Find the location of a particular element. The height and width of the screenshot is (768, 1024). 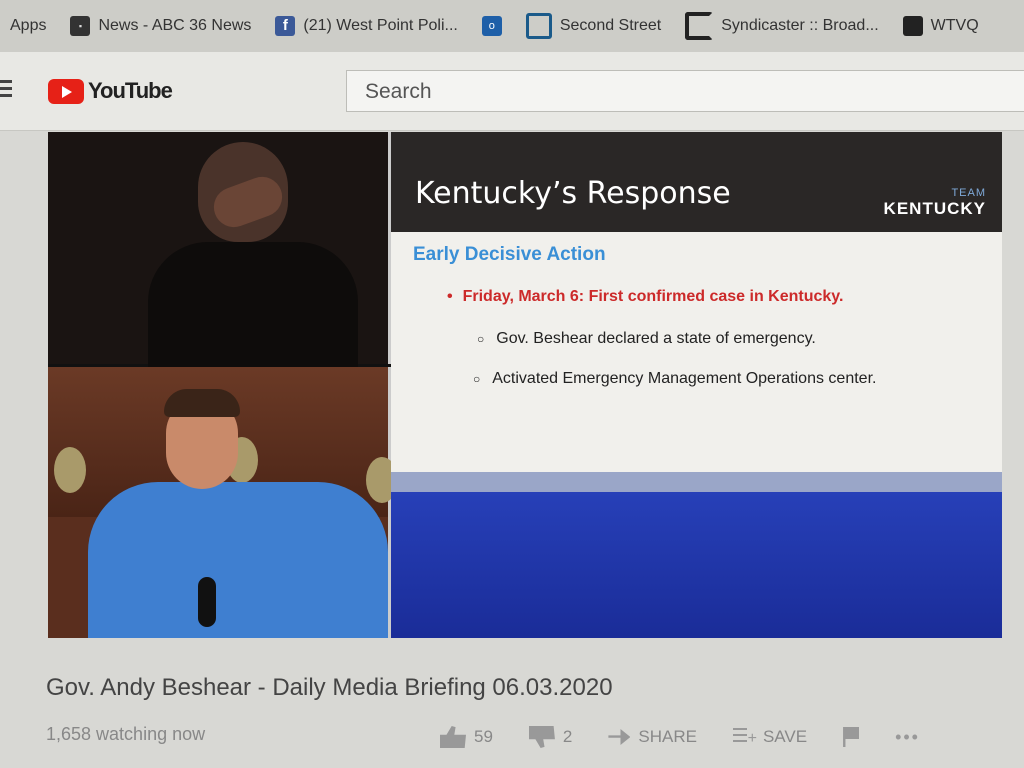

slide-subtitle: Early Decisive Action is located at coordinates (509, 254).